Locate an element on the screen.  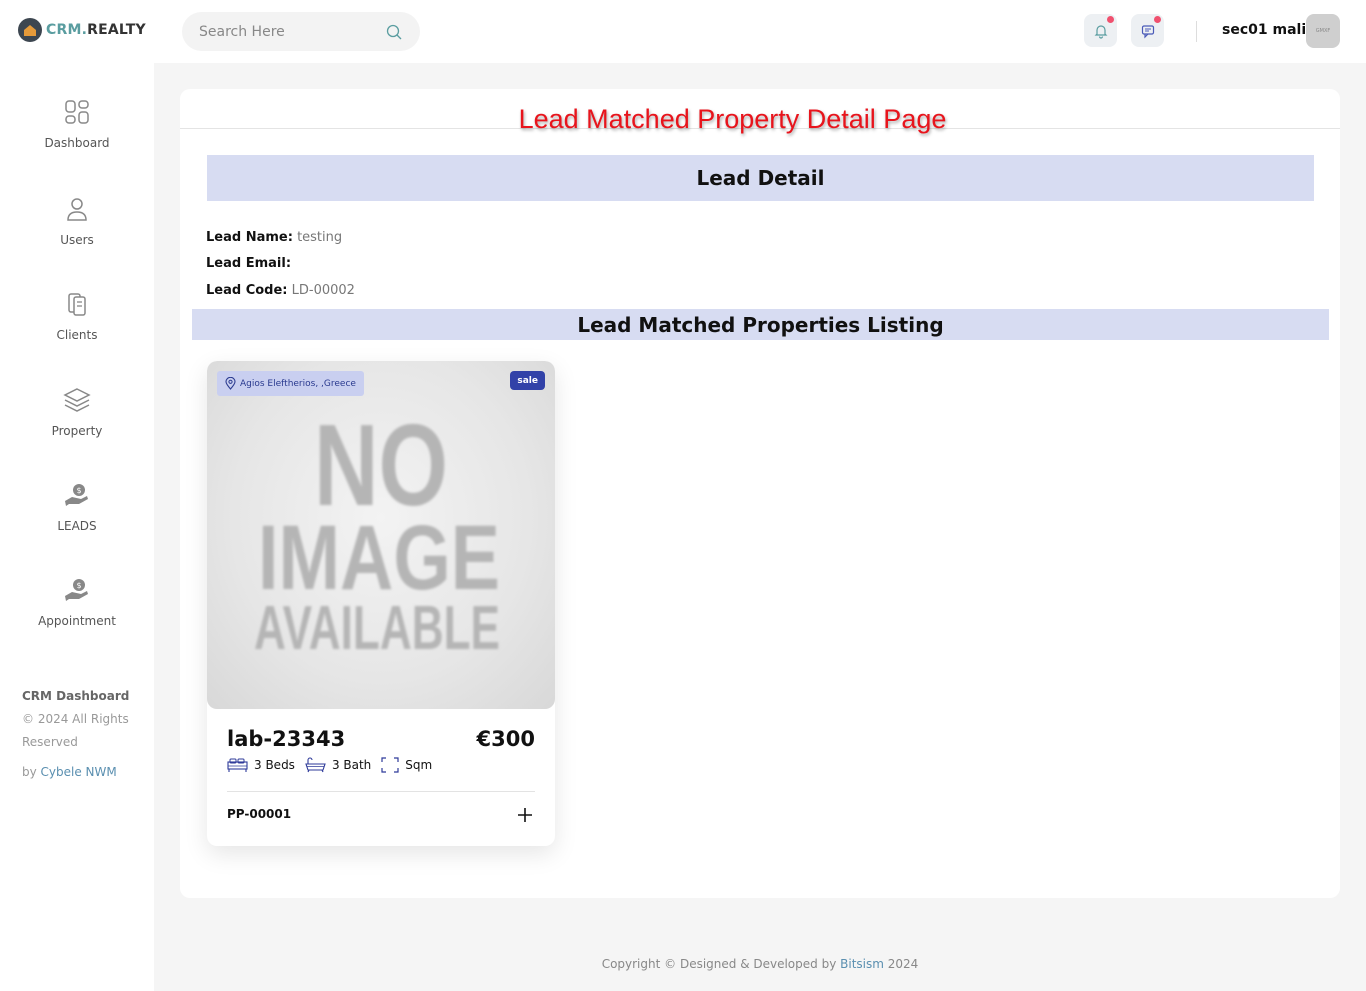
no-image-line-3: AVAILABLE is located at coordinates (377, 628).